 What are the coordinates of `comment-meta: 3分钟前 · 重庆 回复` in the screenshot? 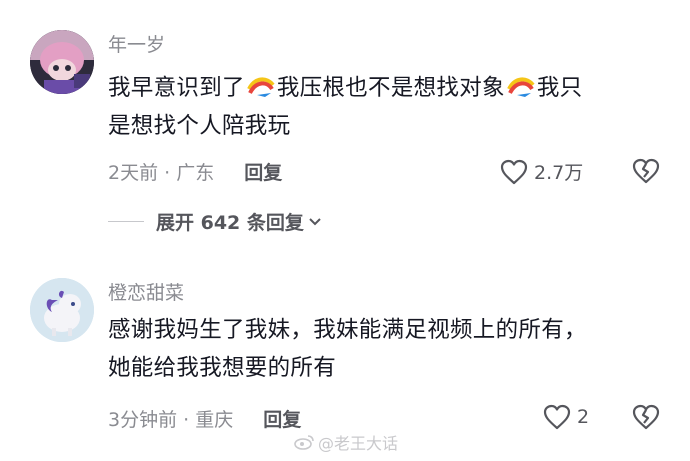 It's located at (204, 420).